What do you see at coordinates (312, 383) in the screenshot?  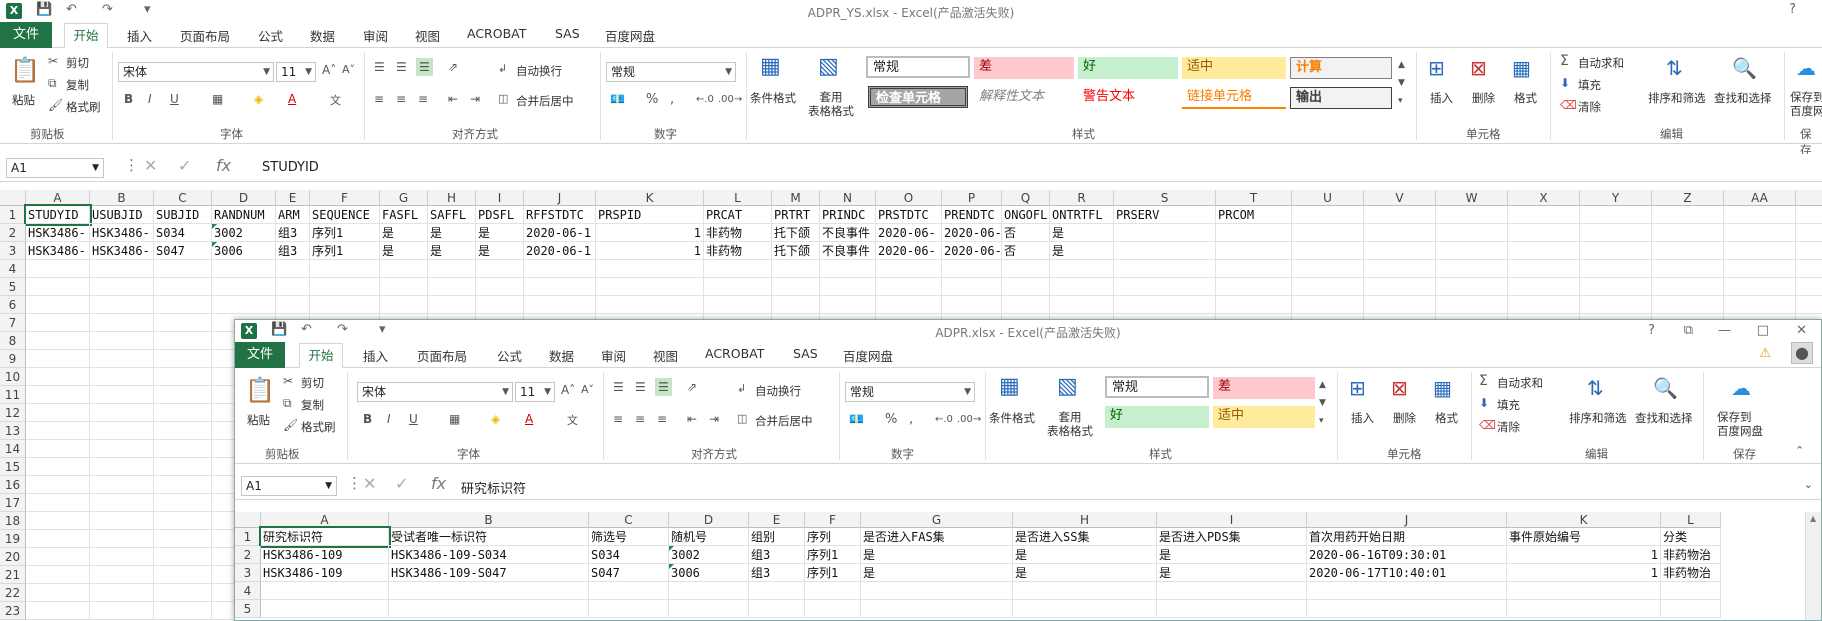 I see `cut-button: 剪切` at bounding box center [312, 383].